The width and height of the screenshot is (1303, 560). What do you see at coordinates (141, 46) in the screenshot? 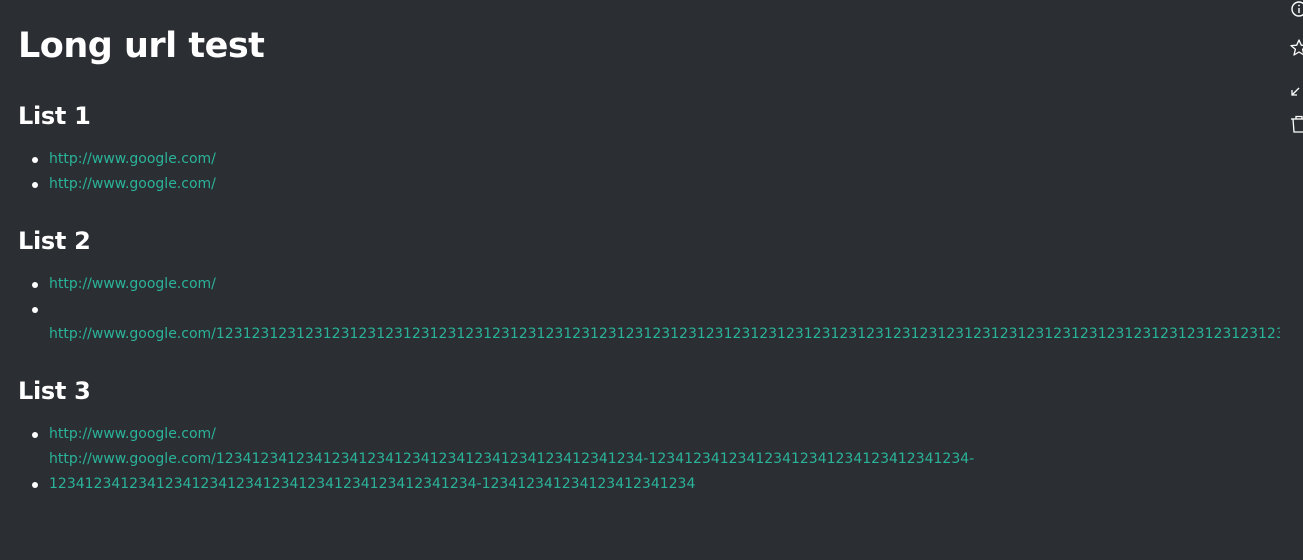
I see `page-title: Long url test` at bounding box center [141, 46].